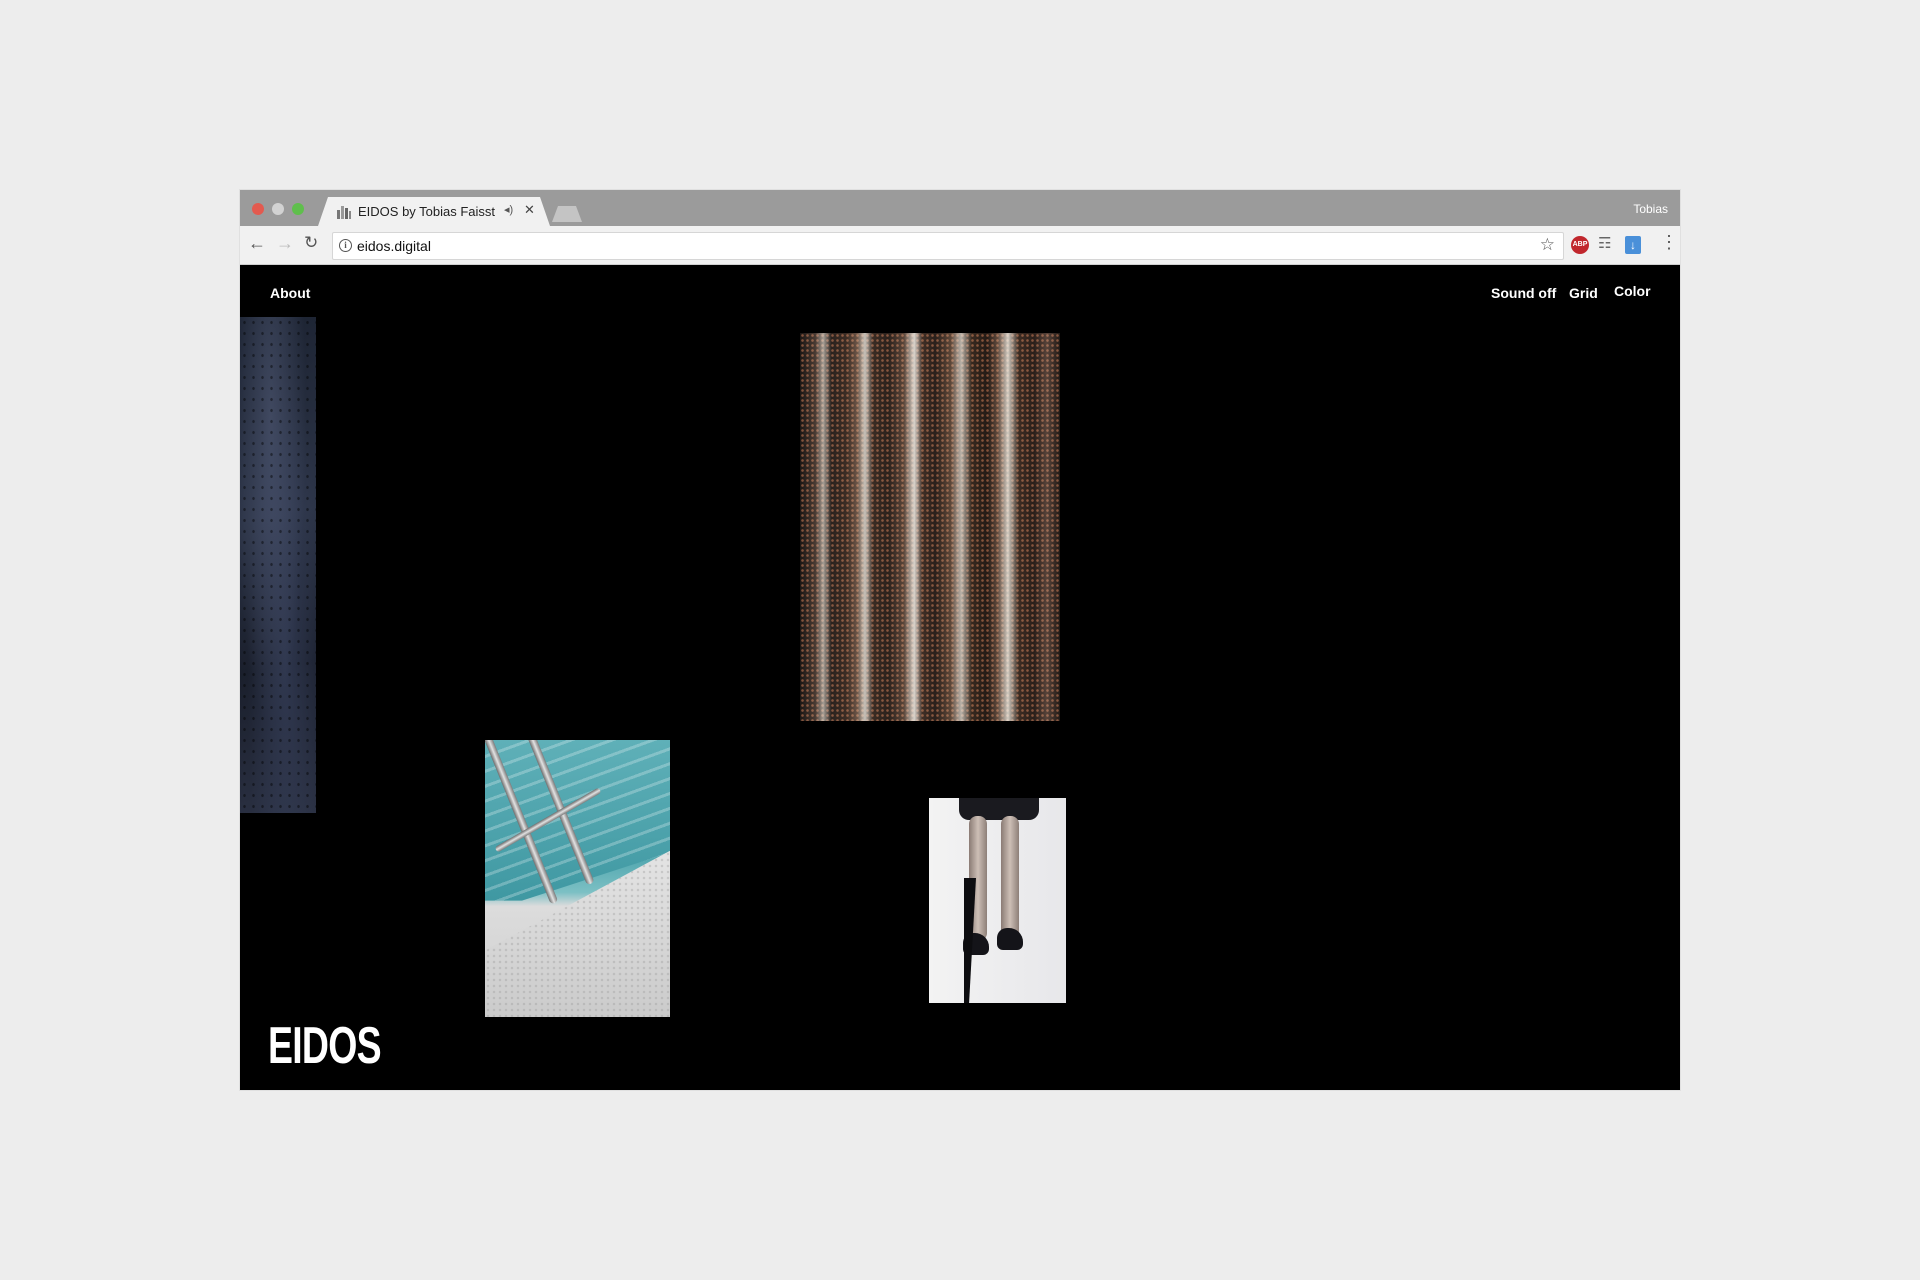 This screenshot has height=1280, width=1920. Describe the element at coordinates (930, 527) in the screenshot. I see `image-metal-tubes` at that location.